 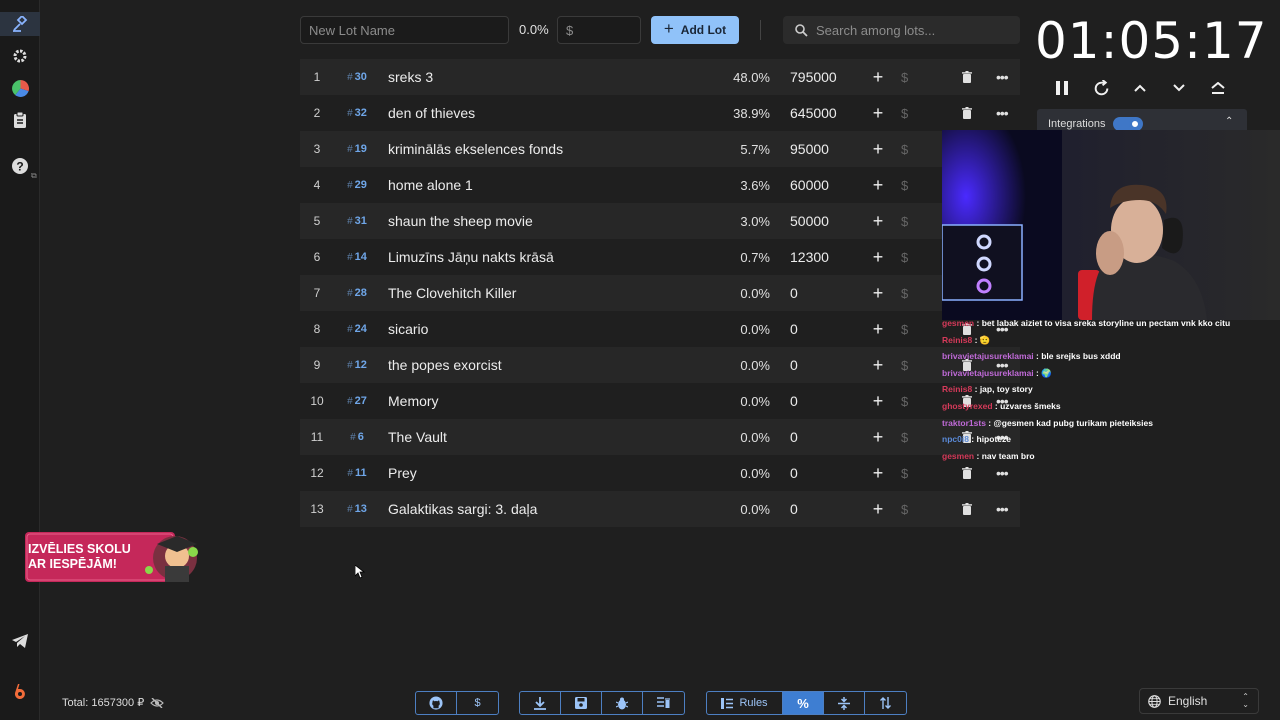 I want to click on lot-id: #28, so click(x=357, y=293).